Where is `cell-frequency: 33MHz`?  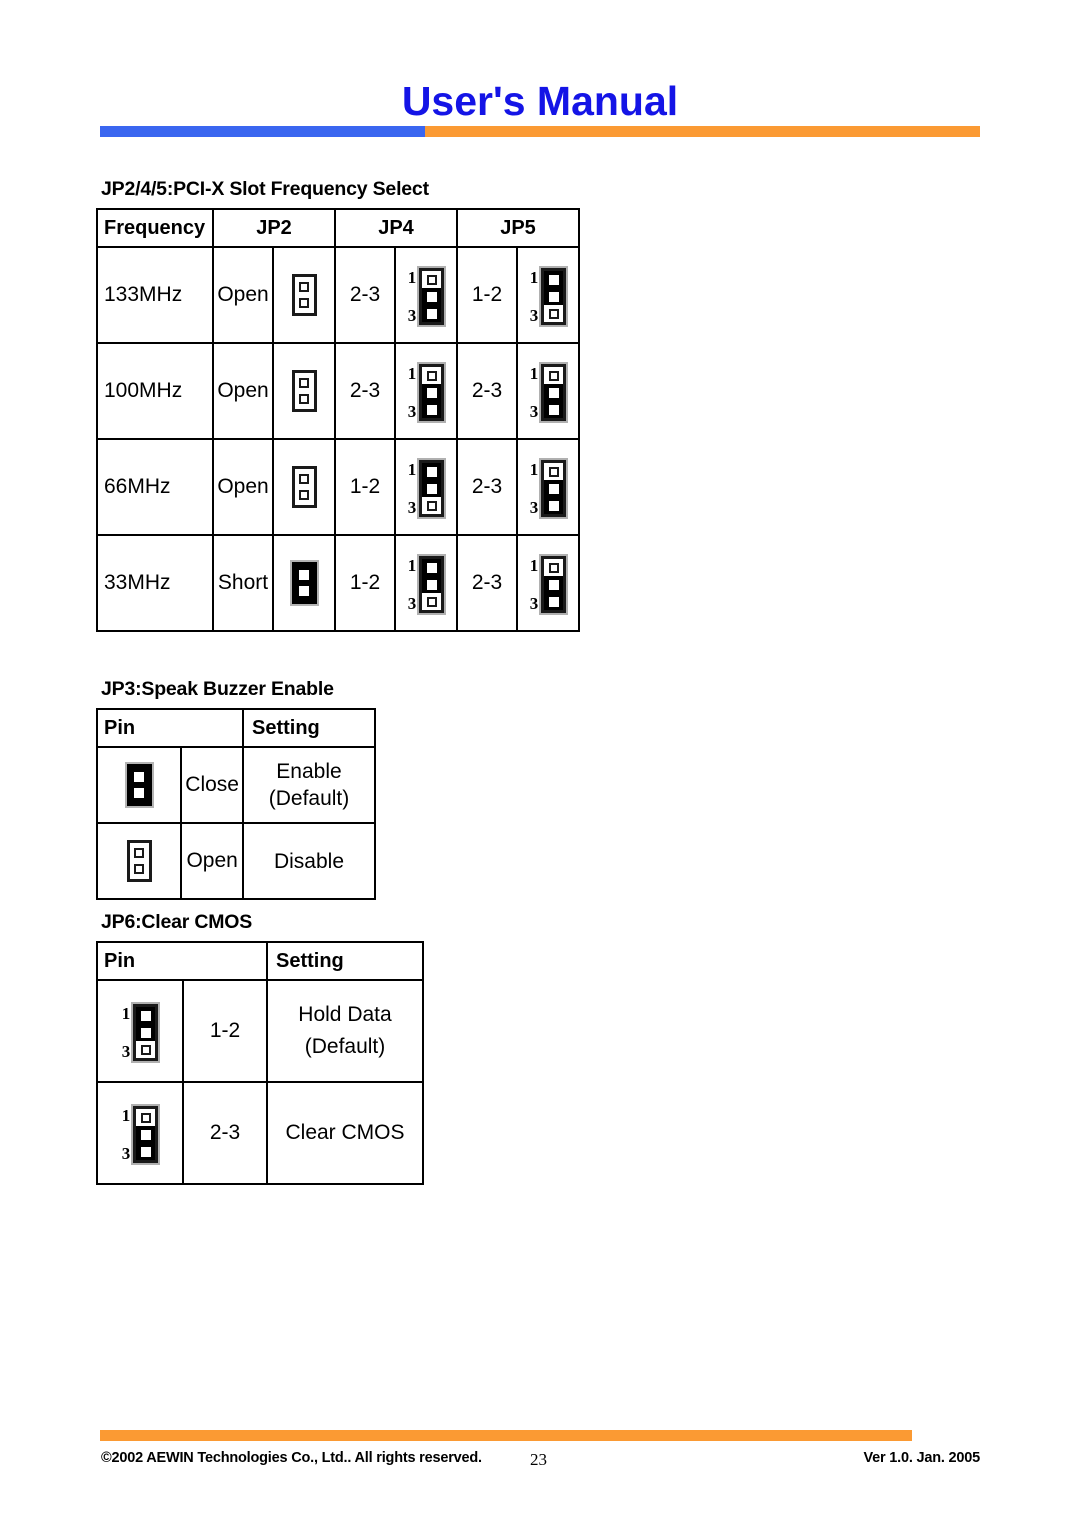
cell-frequency: 33MHz is located at coordinates (155, 583).